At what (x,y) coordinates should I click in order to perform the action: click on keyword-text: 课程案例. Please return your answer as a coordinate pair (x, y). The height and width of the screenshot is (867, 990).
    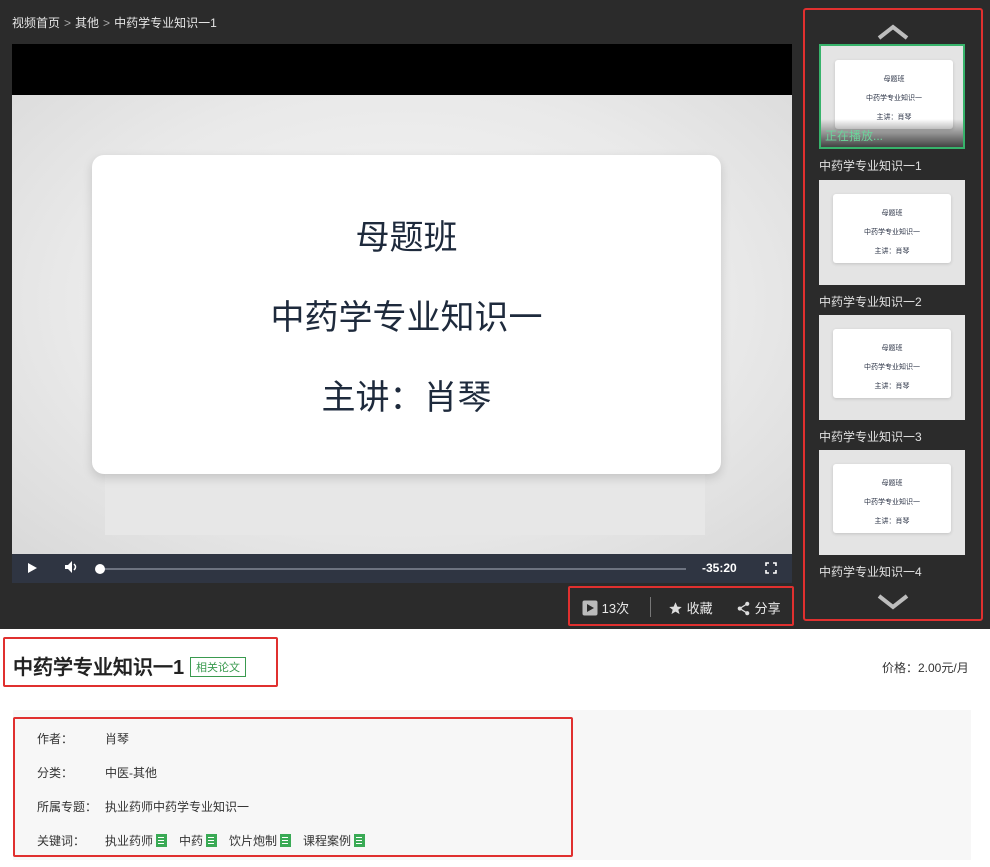
    Looking at the image, I should click on (327, 841).